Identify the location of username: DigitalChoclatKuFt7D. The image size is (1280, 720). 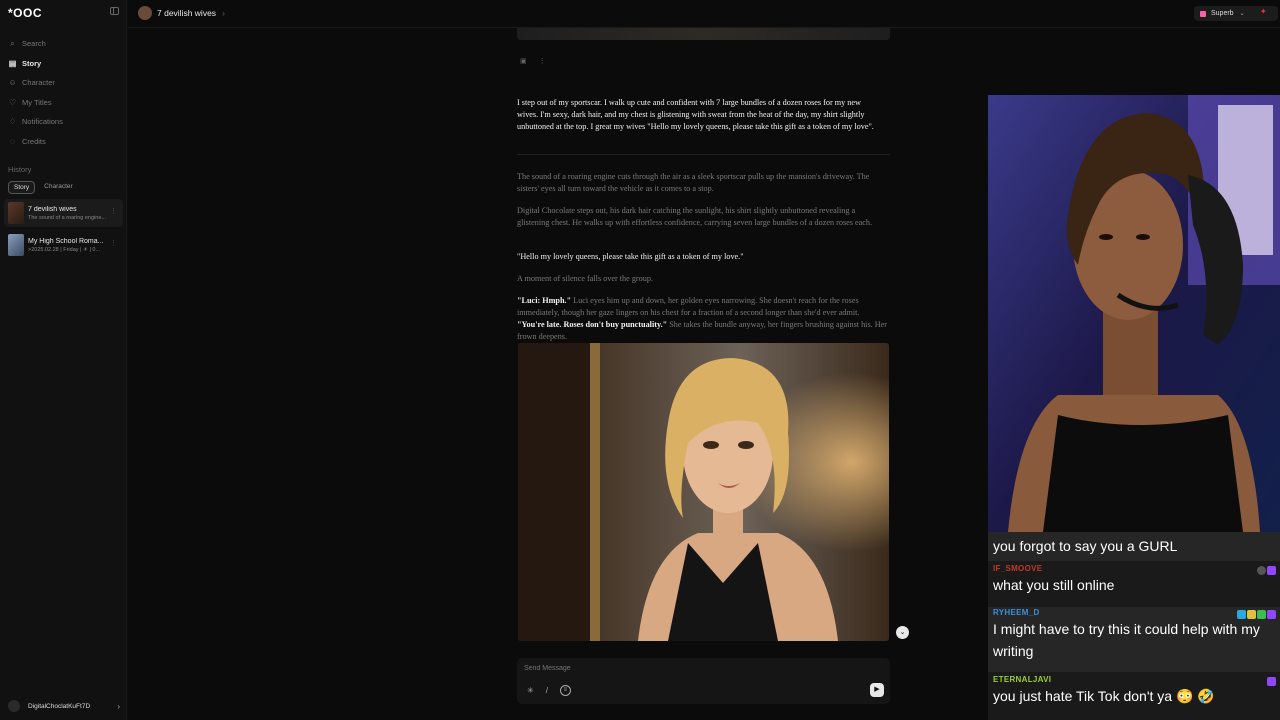
(59, 706).